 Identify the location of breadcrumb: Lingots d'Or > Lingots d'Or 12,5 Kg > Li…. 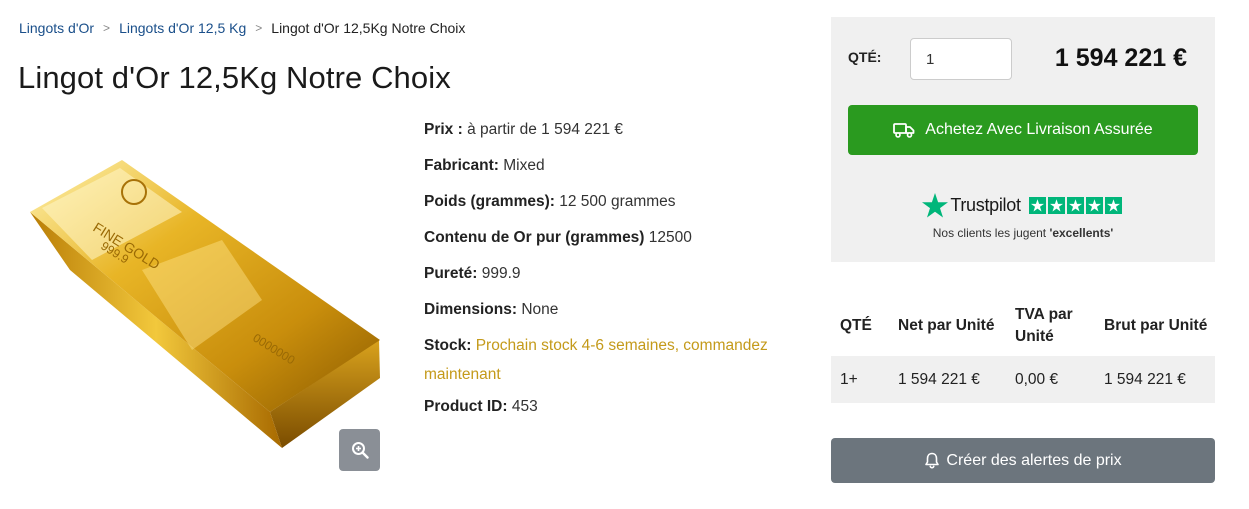
(242, 28).